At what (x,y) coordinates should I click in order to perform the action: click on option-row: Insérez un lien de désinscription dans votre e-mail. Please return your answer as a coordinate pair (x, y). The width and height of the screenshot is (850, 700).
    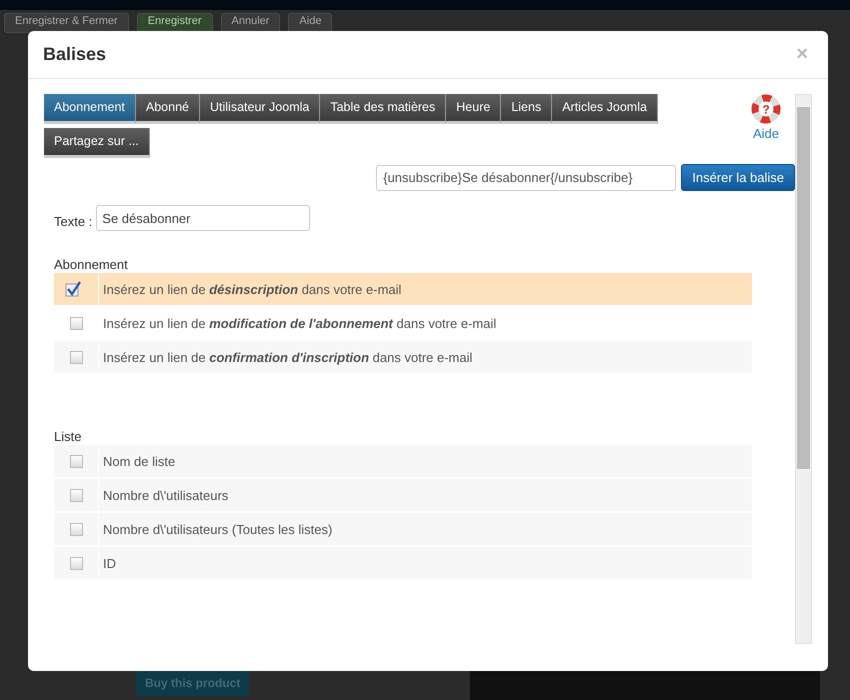
    Looking at the image, I should click on (403, 290).